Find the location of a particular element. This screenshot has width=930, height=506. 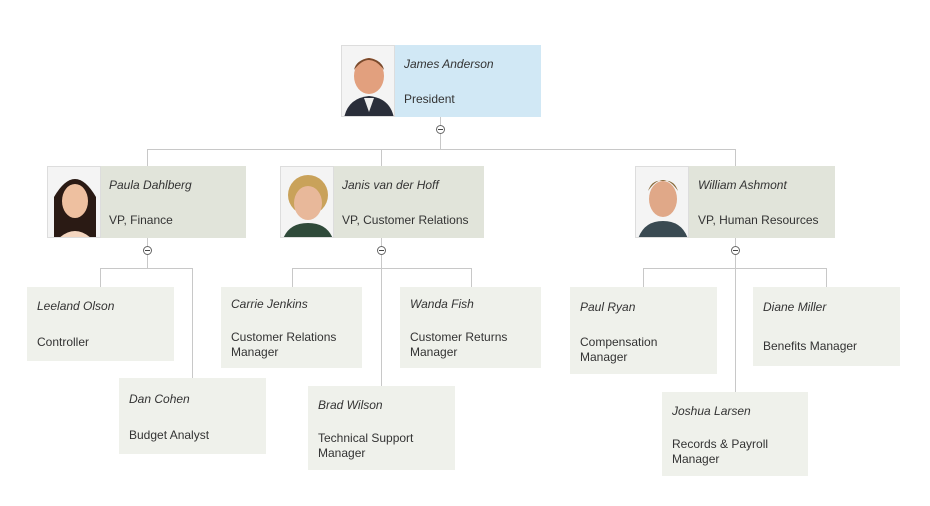

node-name: Joshua Larsen is located at coordinates (711, 411).